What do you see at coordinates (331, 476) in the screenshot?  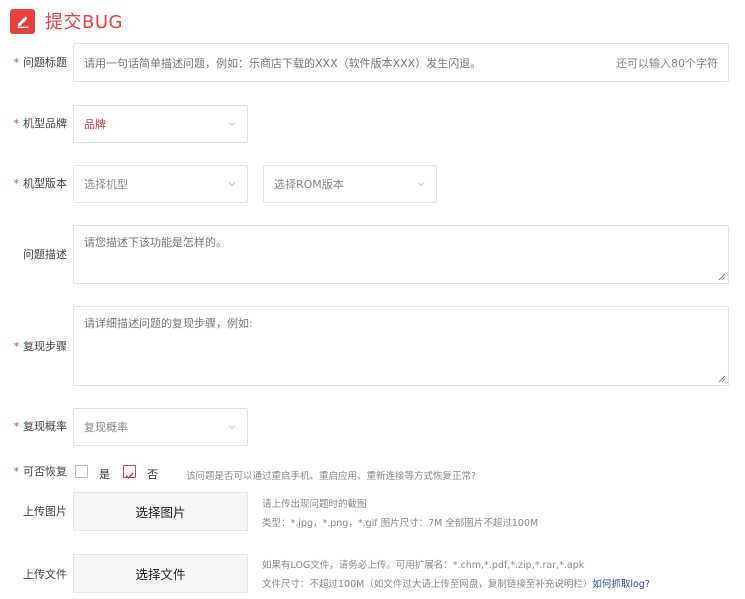 I see `recoverable-hint: 该问题是否可以通过重启手机、重启应用、重新连接等方式恢复正常?` at bounding box center [331, 476].